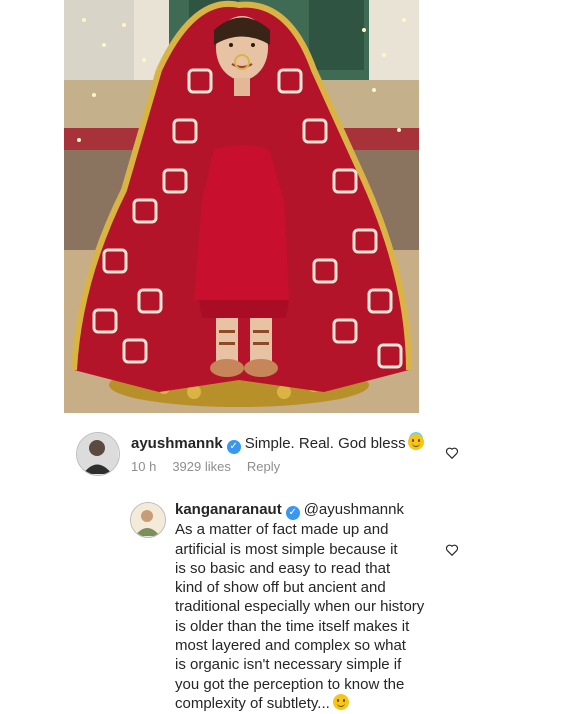 This screenshot has width=567, height=714. I want to click on reply-button: Reply, so click(263, 466).